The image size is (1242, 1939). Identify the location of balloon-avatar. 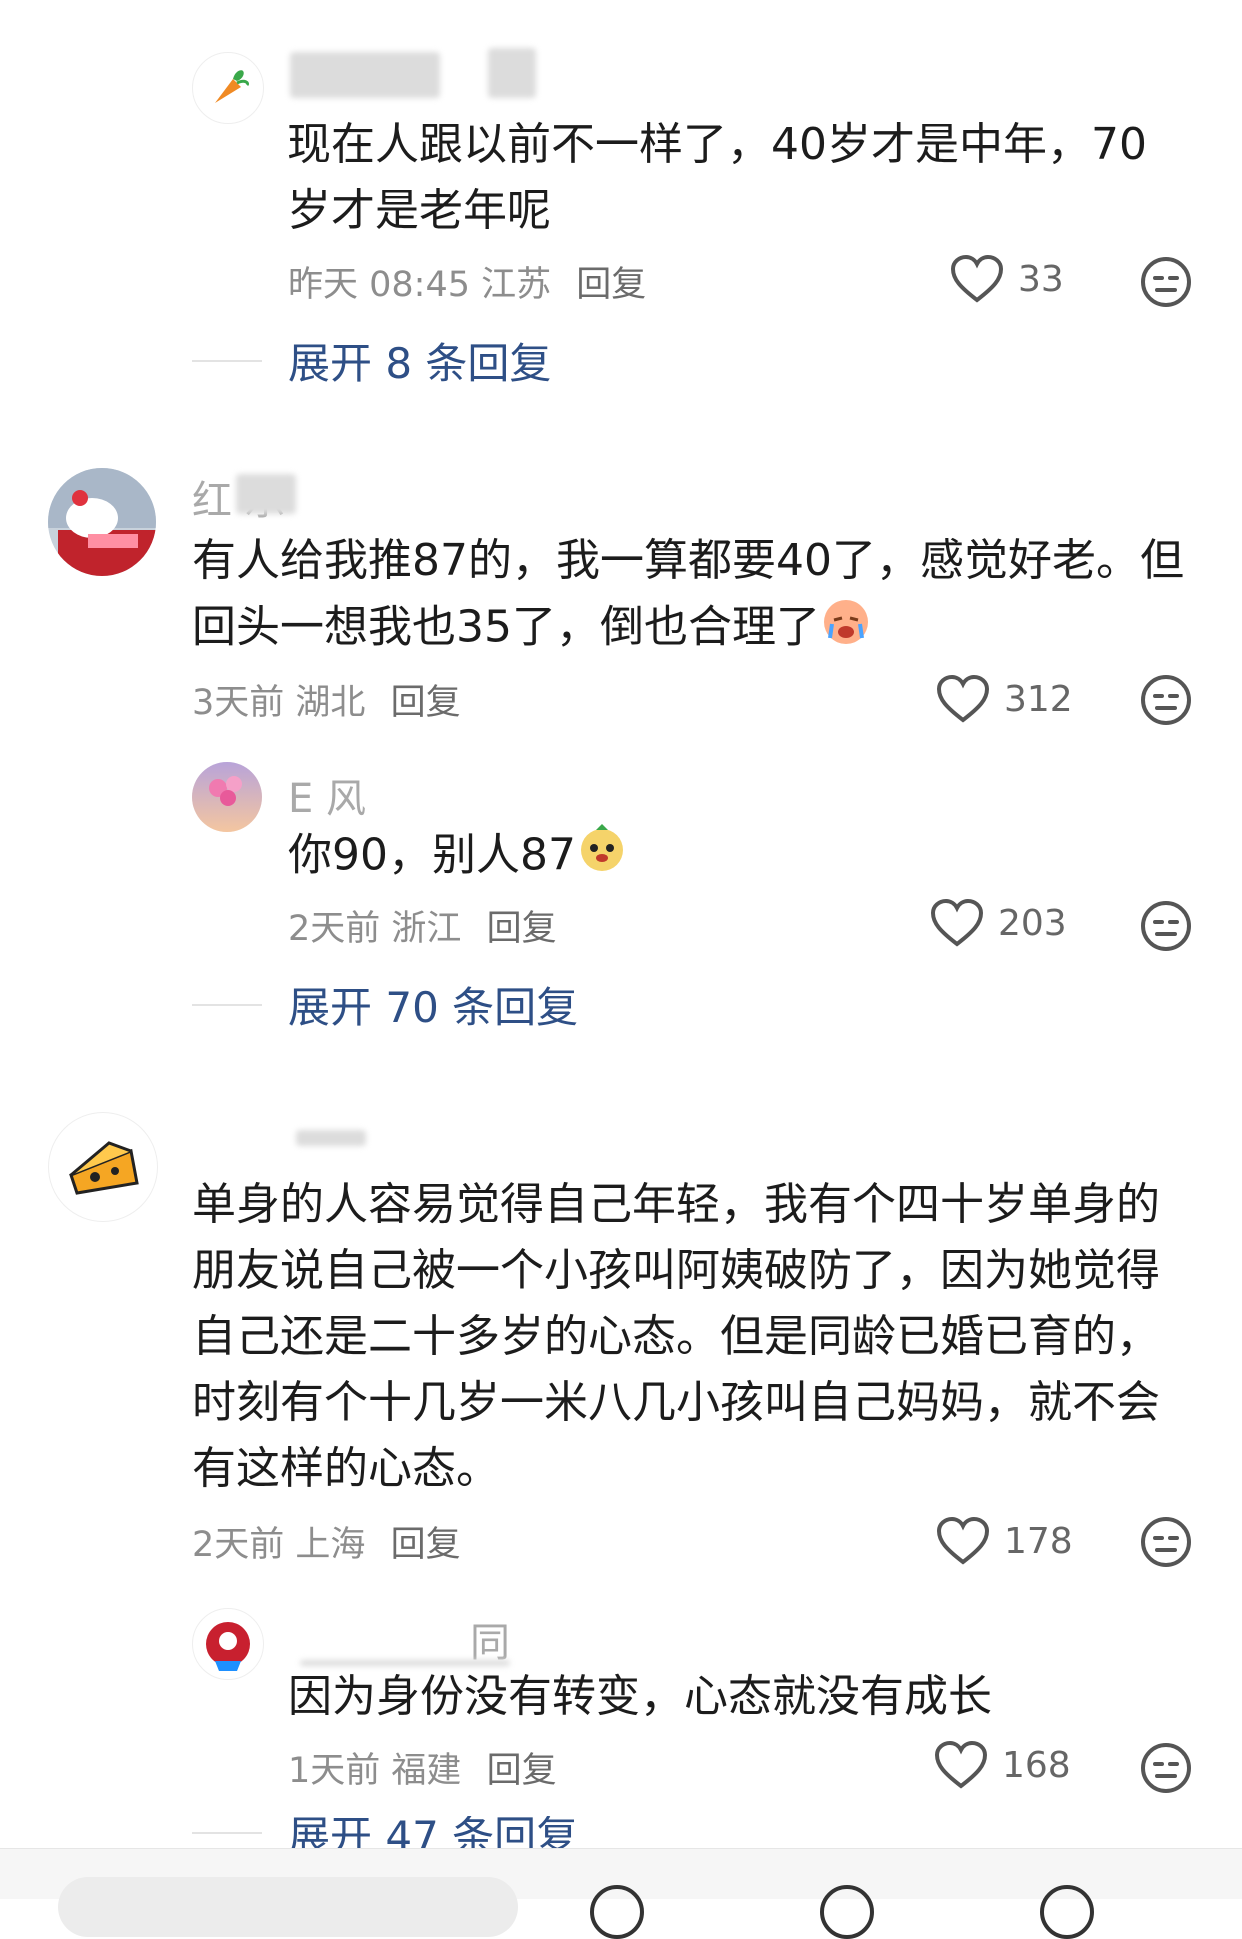
(227, 797).